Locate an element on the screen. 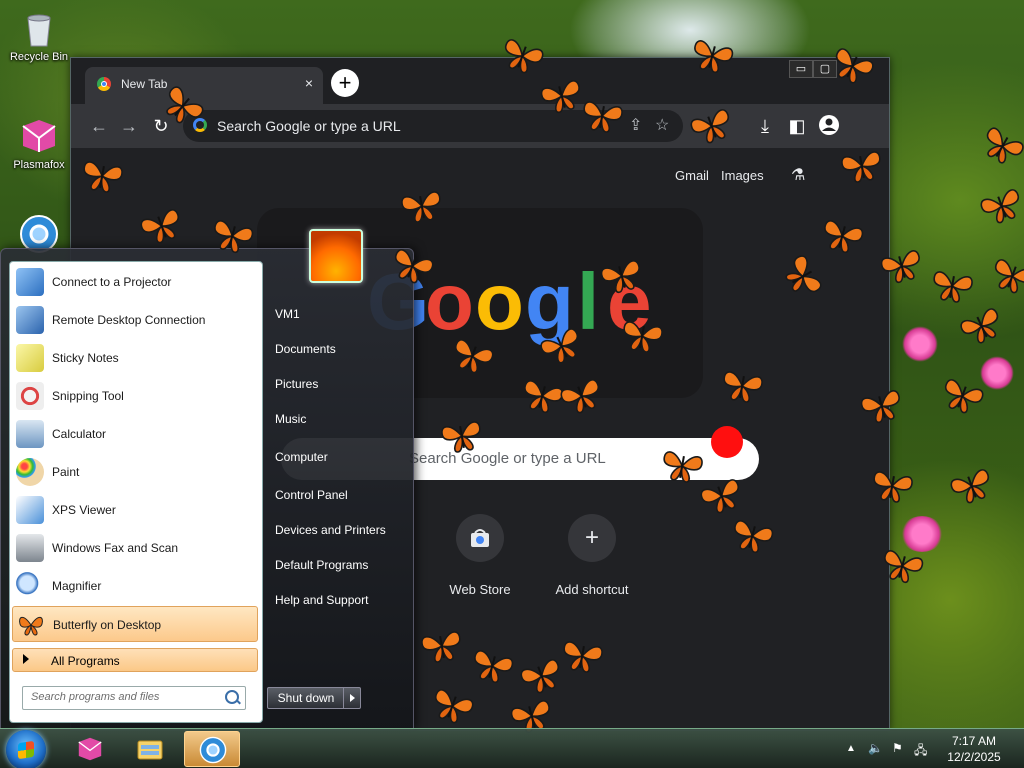 The height and width of the screenshot is (768, 1024). back-arrow-icon: ← is located at coordinates (99, 126).